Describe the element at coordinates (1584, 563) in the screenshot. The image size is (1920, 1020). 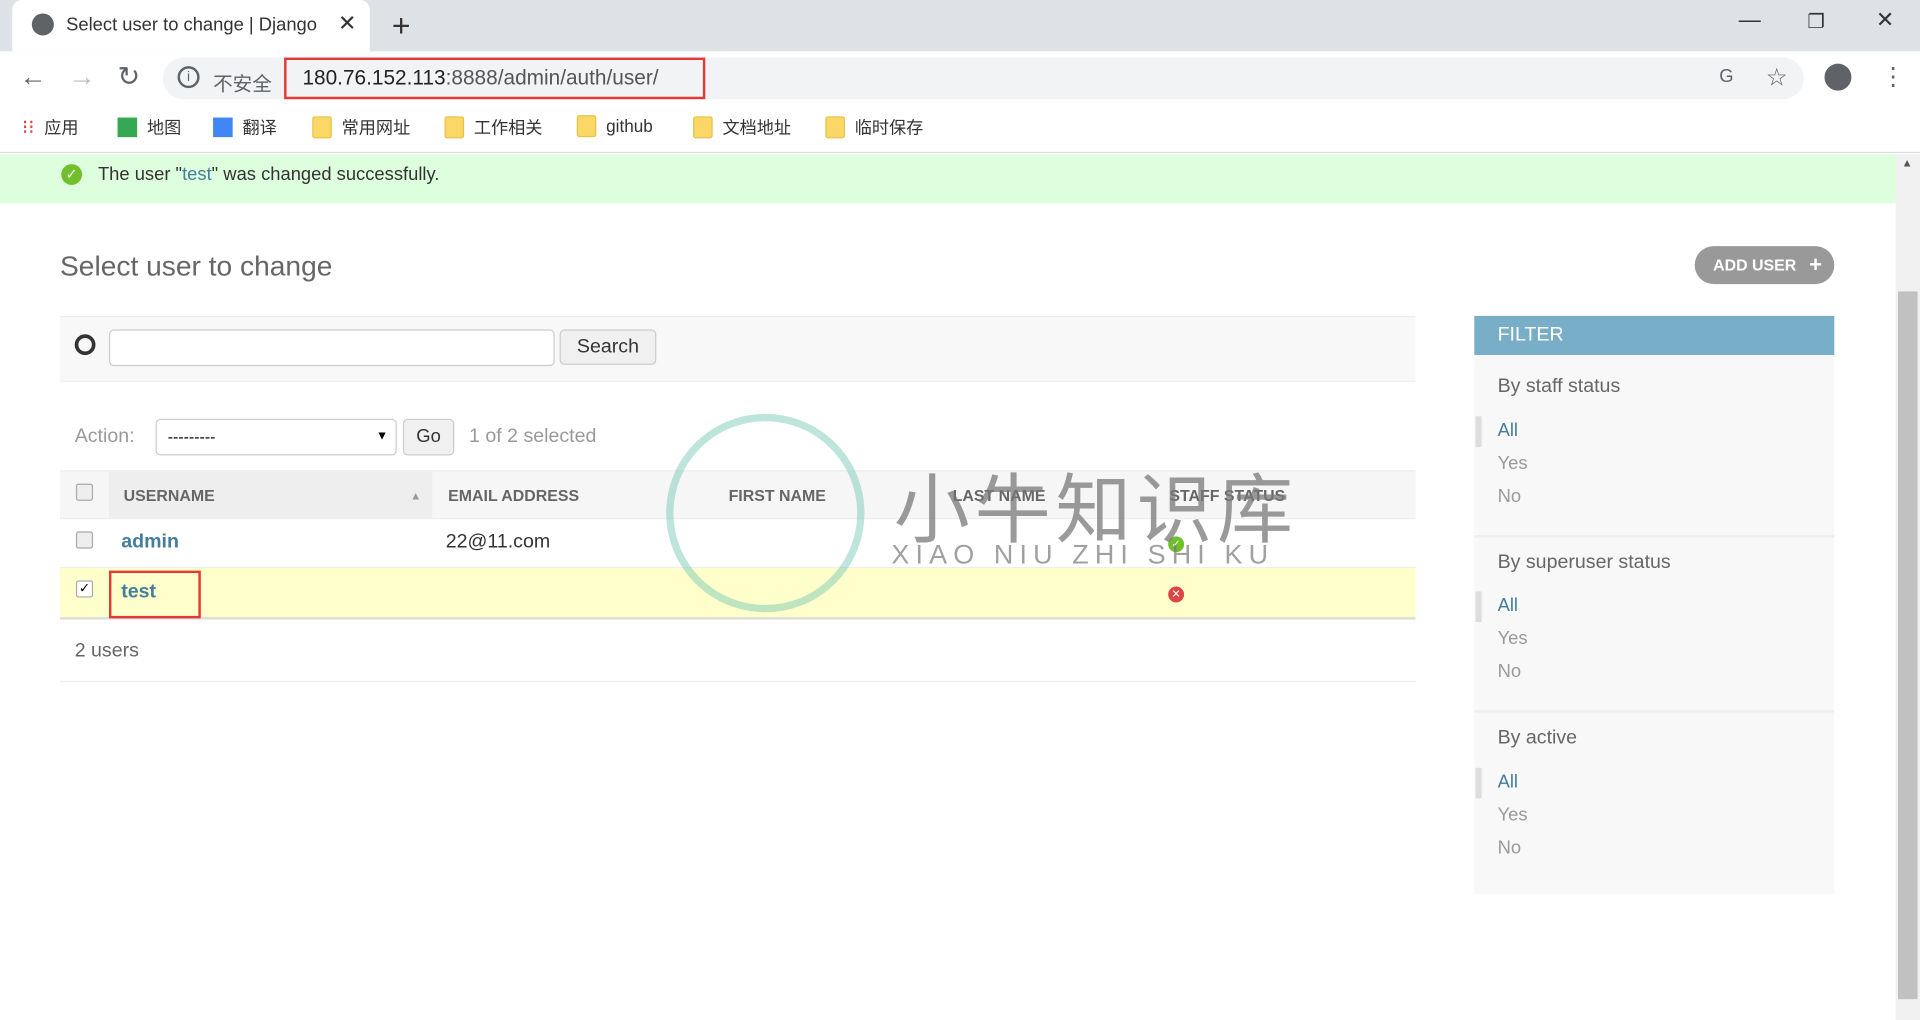
I see `filter-group-title: By superuser status` at that location.